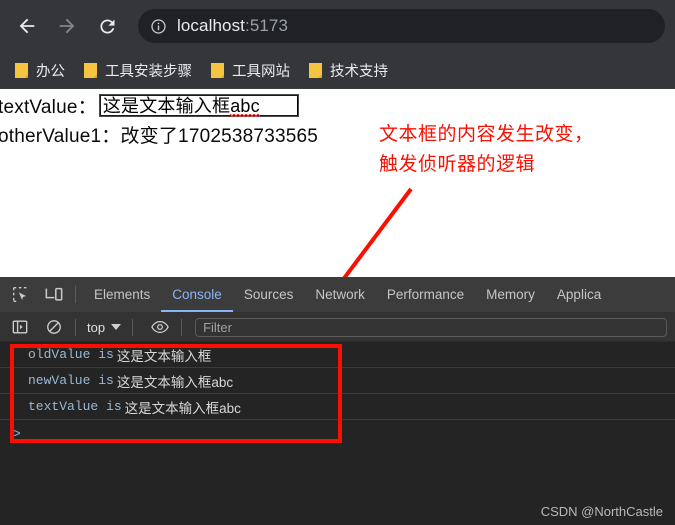 The height and width of the screenshot is (525, 675). Describe the element at coordinates (75, 294) in the screenshot. I see `toolbar-divider` at that location.